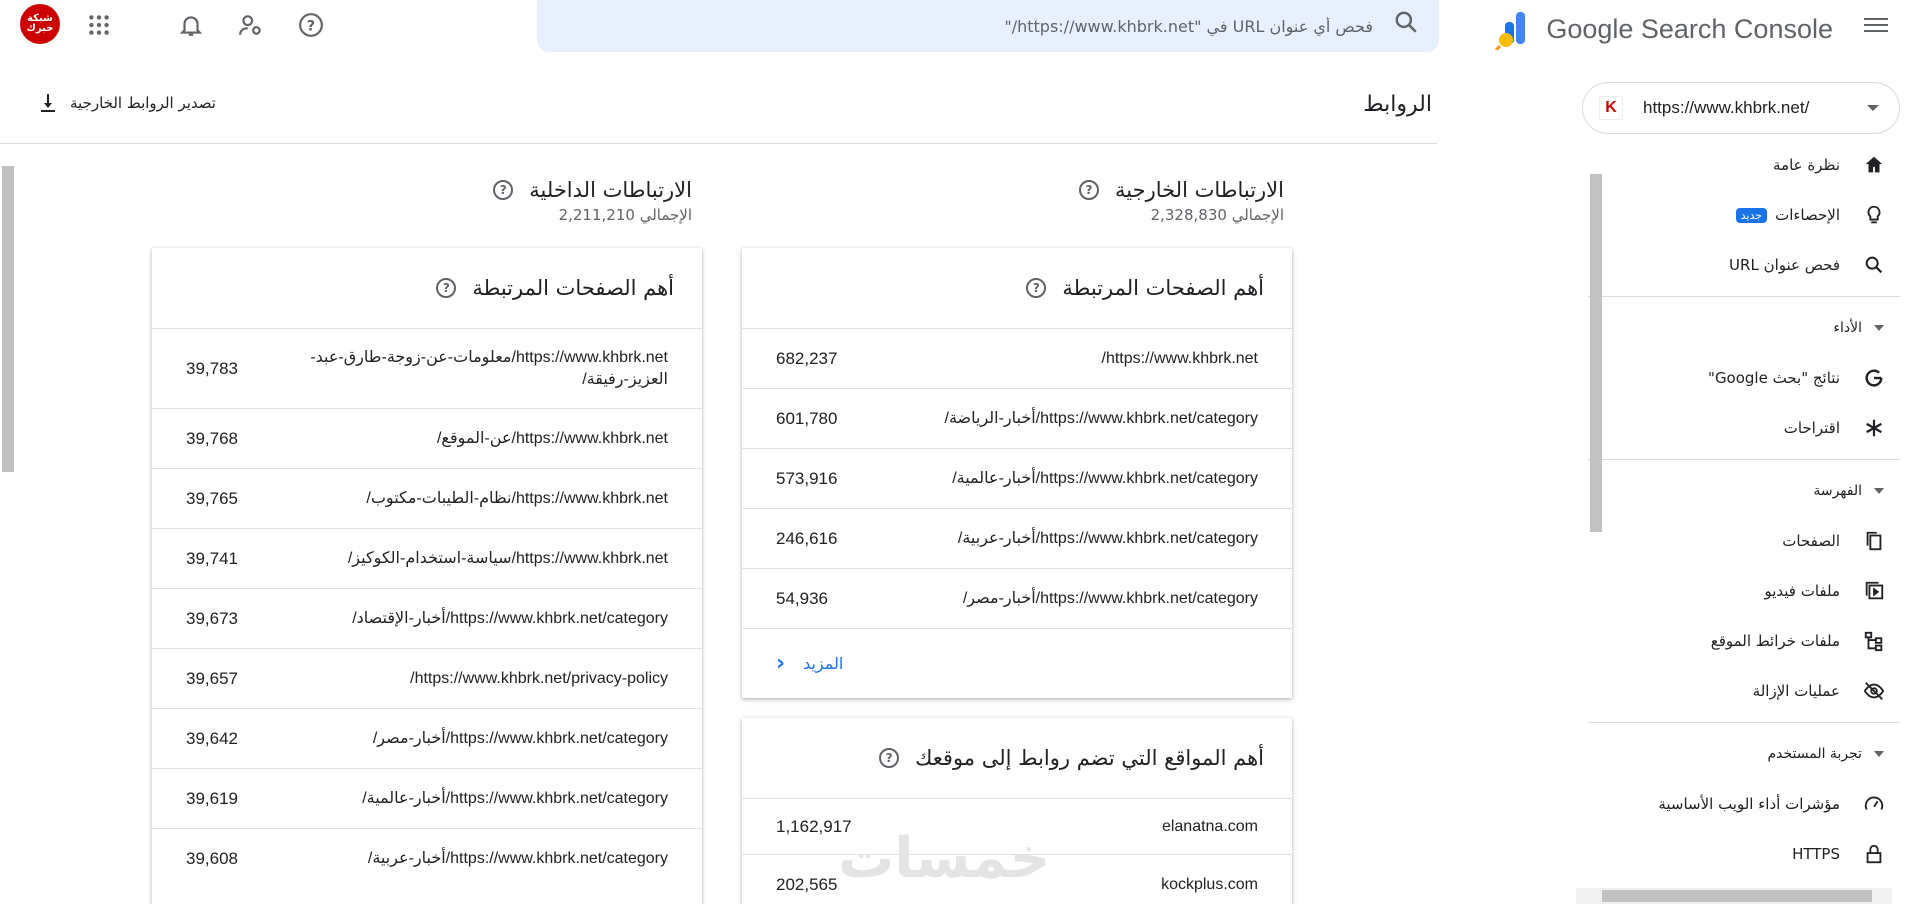 The image size is (1912, 904). Describe the element at coordinates (1742, 541) in the screenshot. I see `sidebar-item-pages: الصفحات` at that location.